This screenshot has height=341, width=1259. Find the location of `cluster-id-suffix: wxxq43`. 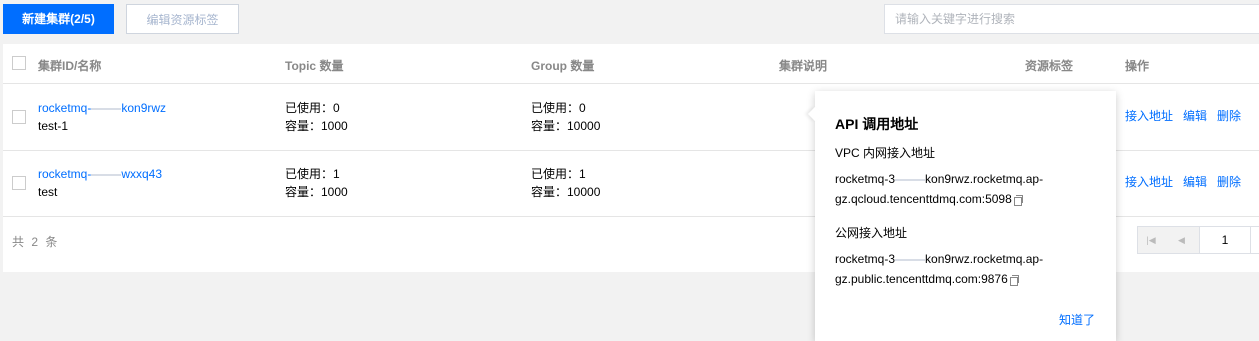

cluster-id-suffix: wxxq43 is located at coordinates (142, 174).